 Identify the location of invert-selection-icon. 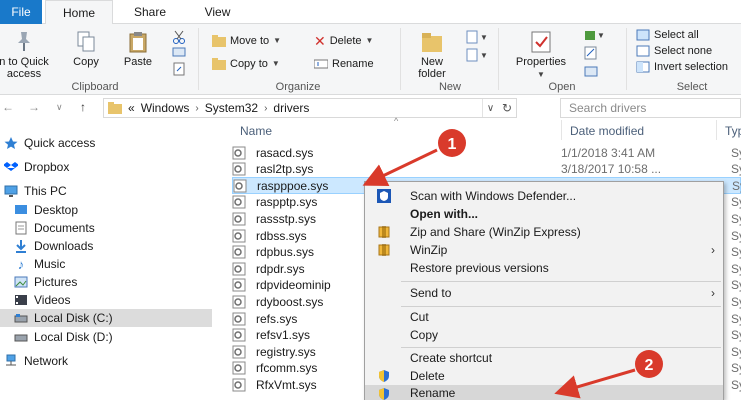
(643, 67).